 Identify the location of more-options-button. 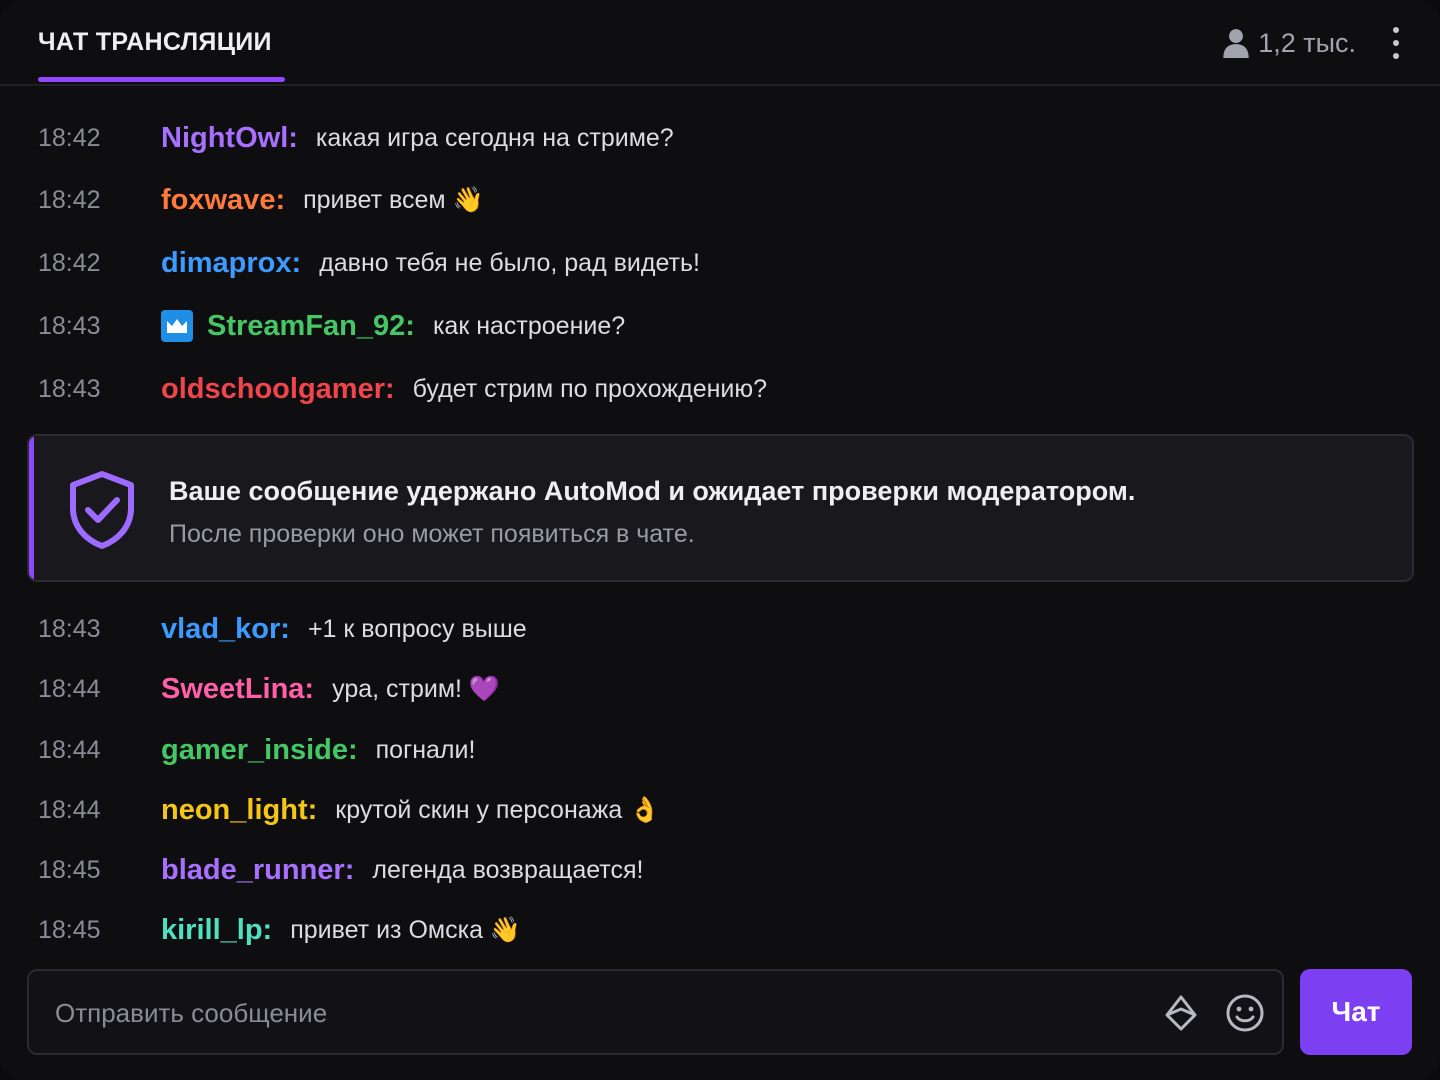
(1396, 43).